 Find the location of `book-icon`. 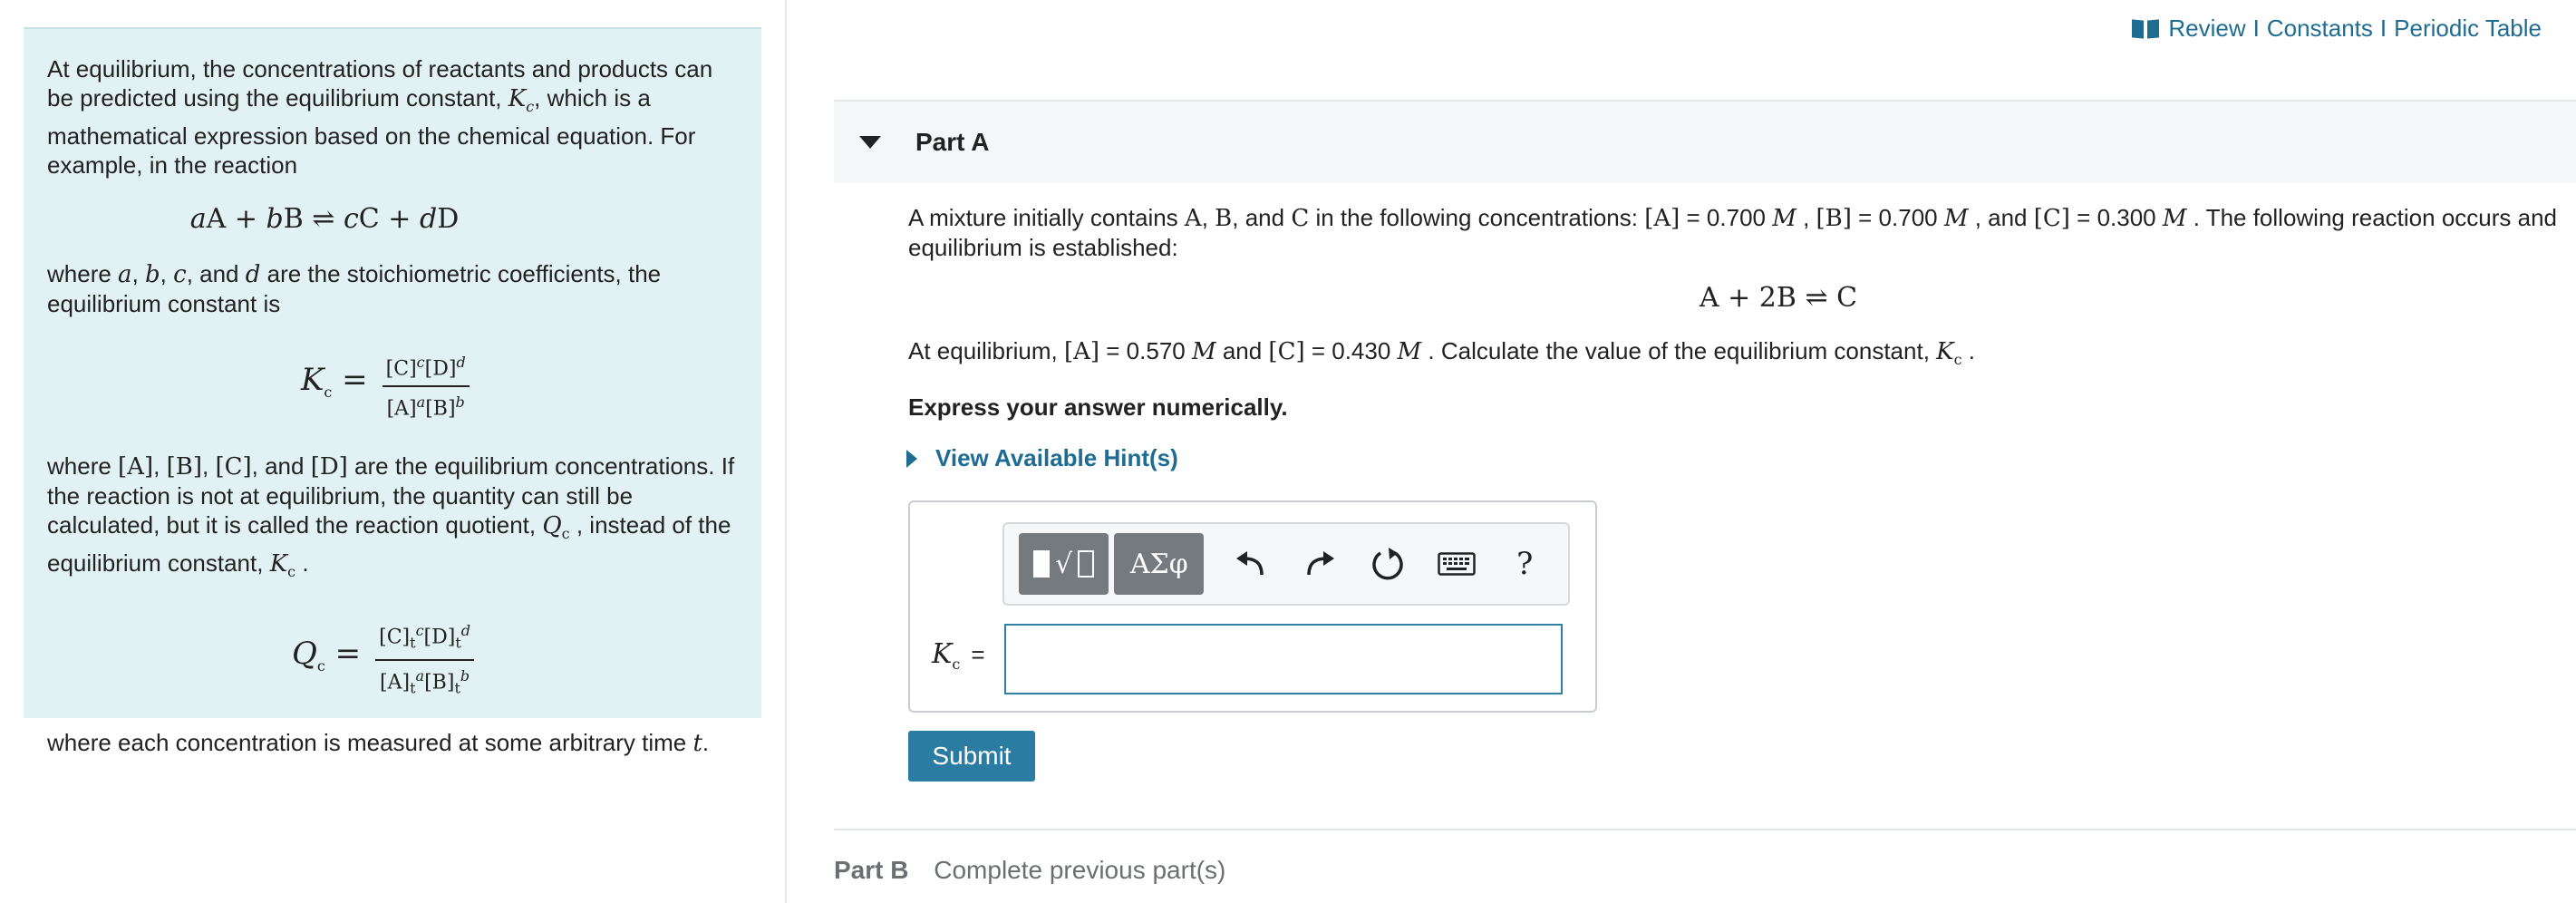

book-icon is located at coordinates (2145, 29).